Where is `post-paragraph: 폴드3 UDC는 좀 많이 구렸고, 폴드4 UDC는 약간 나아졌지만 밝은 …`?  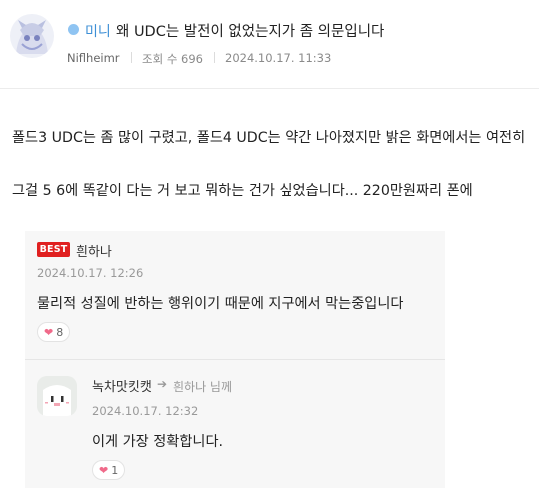
post-paragraph: 폴드3 UDC는 좀 많이 구렸고, 폴드4 UDC는 약간 나아졌지만 밝은 … is located at coordinates (269, 138).